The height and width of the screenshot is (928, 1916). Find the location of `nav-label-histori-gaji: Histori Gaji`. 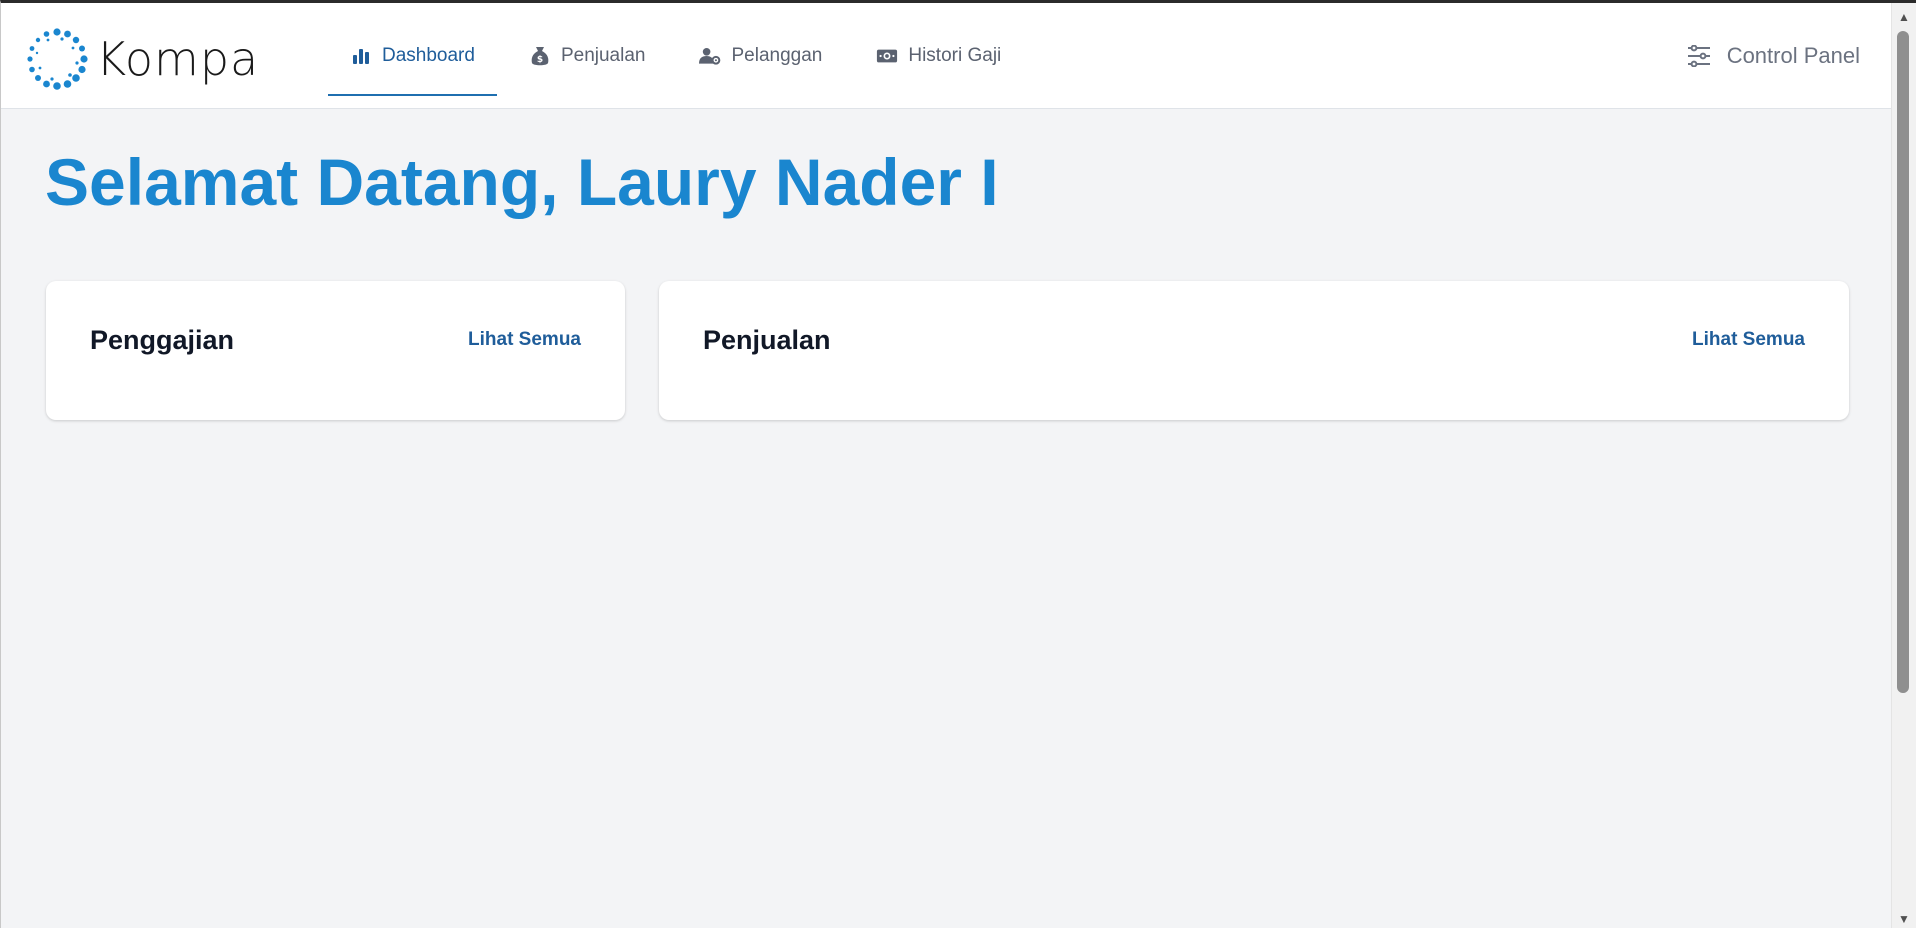

nav-label-histori-gaji: Histori Gaji is located at coordinates (955, 55).